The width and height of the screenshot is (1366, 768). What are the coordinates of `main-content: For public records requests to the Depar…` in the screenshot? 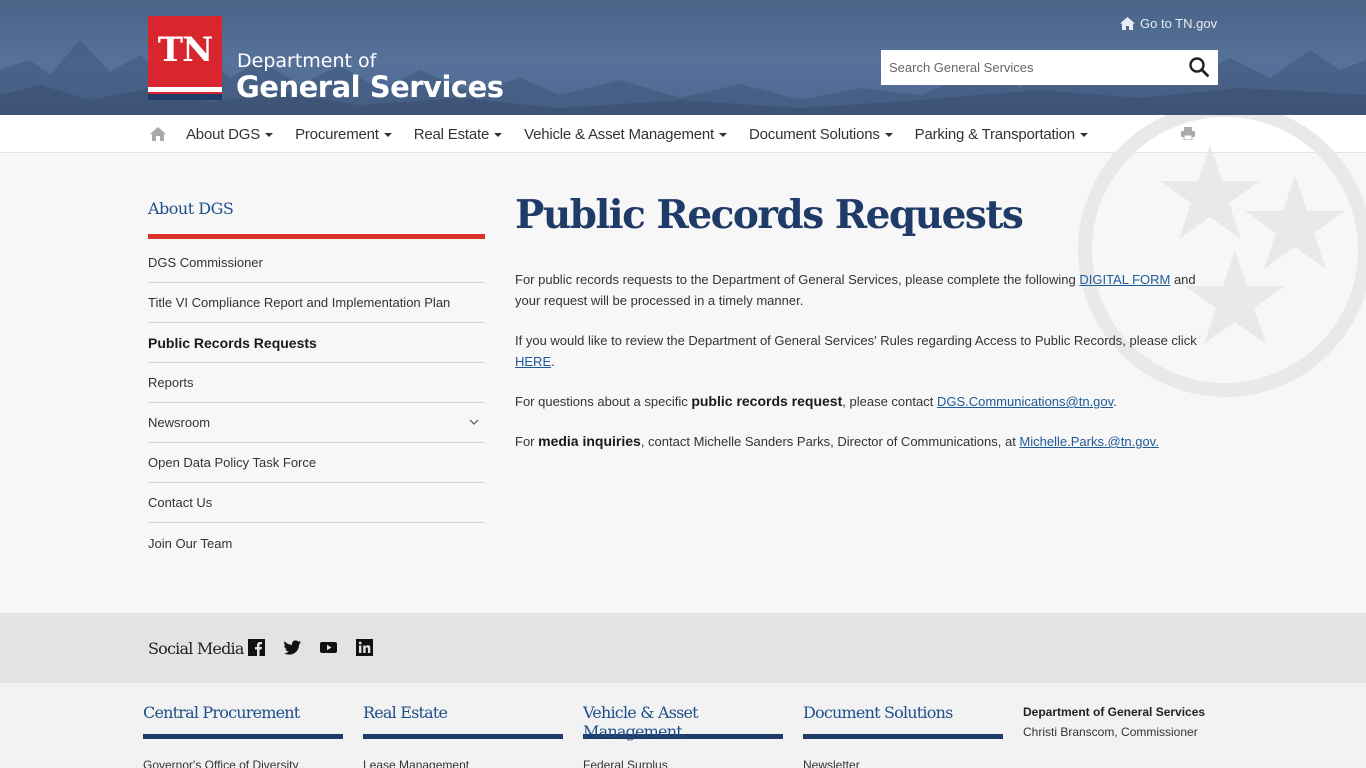 It's located at (865, 370).